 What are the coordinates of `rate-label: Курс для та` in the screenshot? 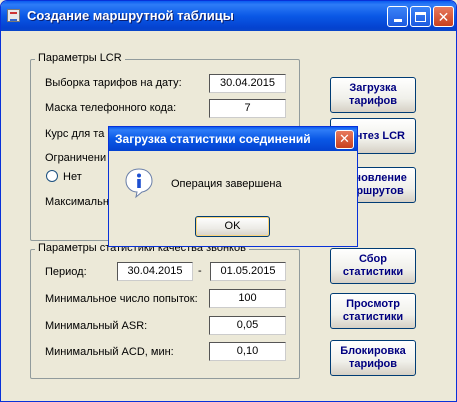 It's located at (75, 134).